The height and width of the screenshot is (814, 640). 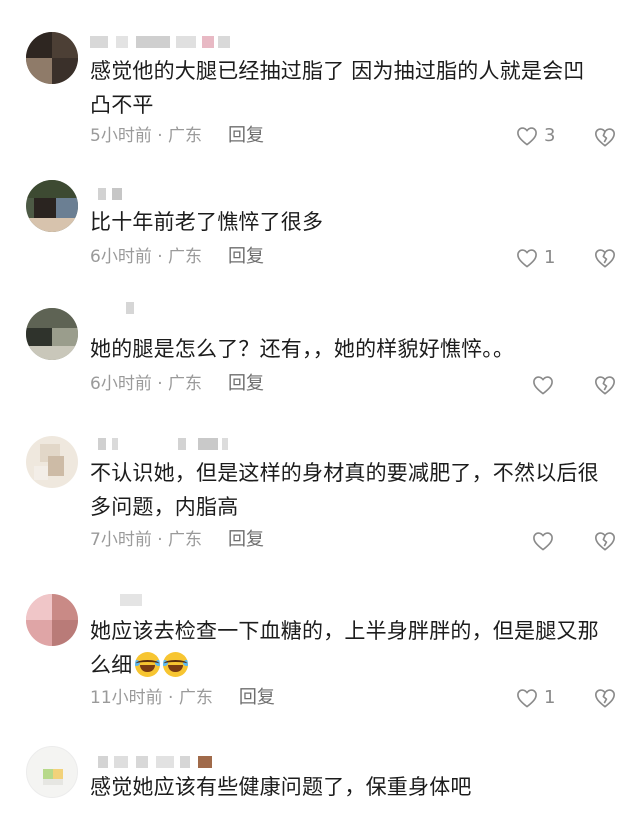 What do you see at coordinates (121, 136) in the screenshot?
I see `comment-time: 5小时前` at bounding box center [121, 136].